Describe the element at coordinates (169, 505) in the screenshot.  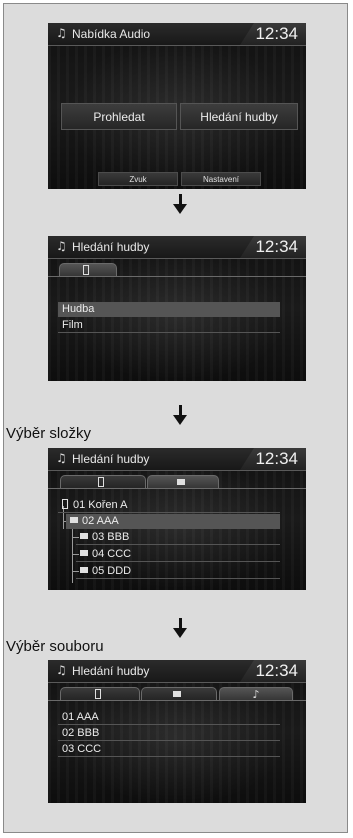
I see `tree-item-root: 01 Kořen A` at that location.